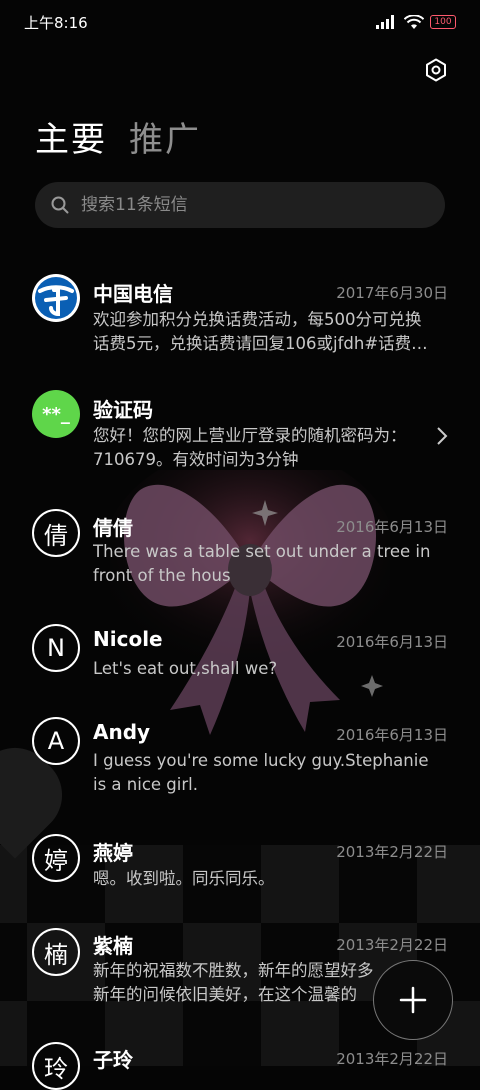 Image resolution: width=480 pixels, height=1090 pixels. I want to click on message-preview: 您好！您的网上营业厅登录的随机密码为： 710679。有效时间为3分钟, so click(250, 447).